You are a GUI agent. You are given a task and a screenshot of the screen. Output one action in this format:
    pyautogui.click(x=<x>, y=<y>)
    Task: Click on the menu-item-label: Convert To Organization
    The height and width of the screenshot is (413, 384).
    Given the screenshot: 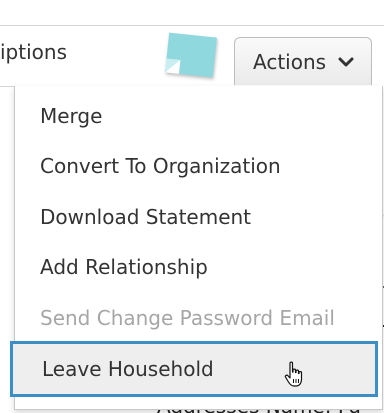 What is the action you would take?
    pyautogui.click(x=160, y=166)
    